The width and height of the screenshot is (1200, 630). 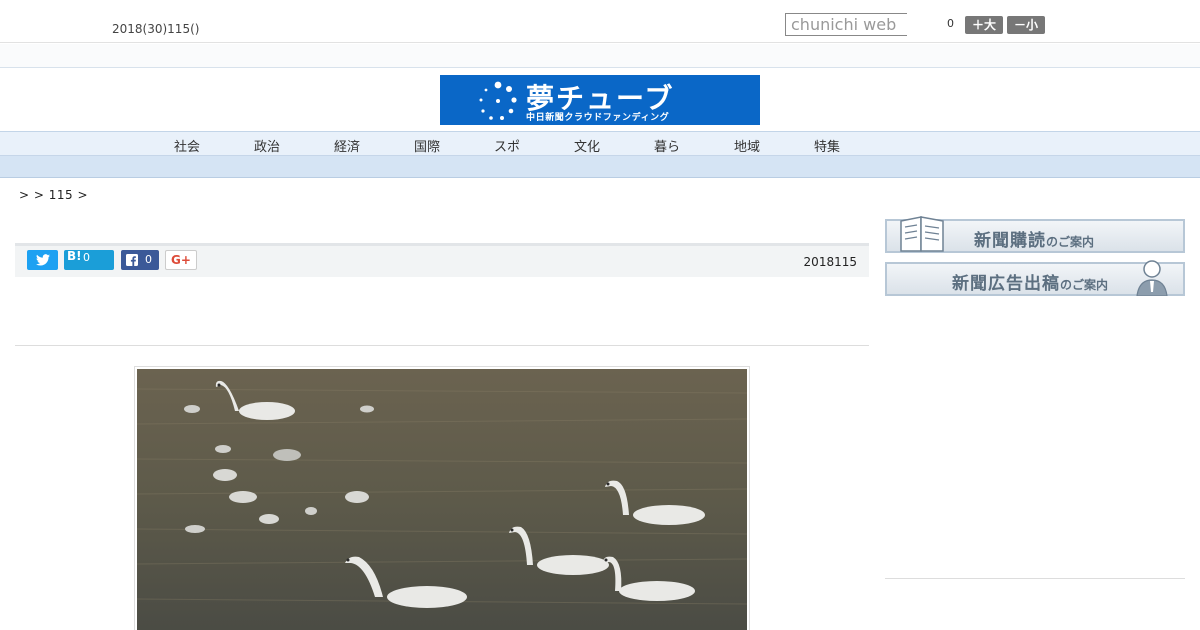 I want to click on nav-item-7: 暮ら, so click(x=667, y=145).